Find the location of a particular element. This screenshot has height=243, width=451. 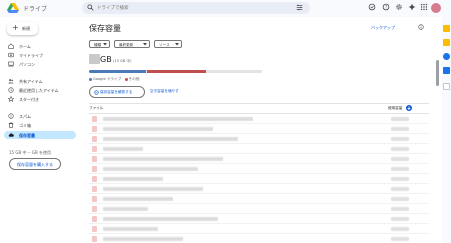

column-header-file: ファイル is located at coordinates (96, 108).